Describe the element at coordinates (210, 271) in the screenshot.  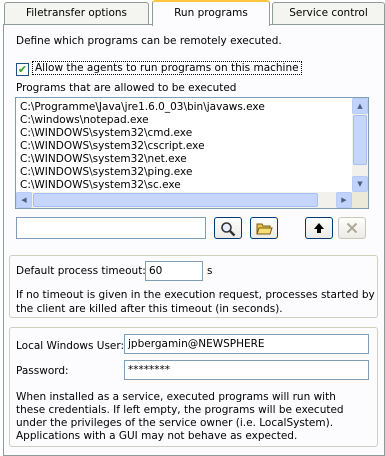
I see `timeout-unit: s` at that location.